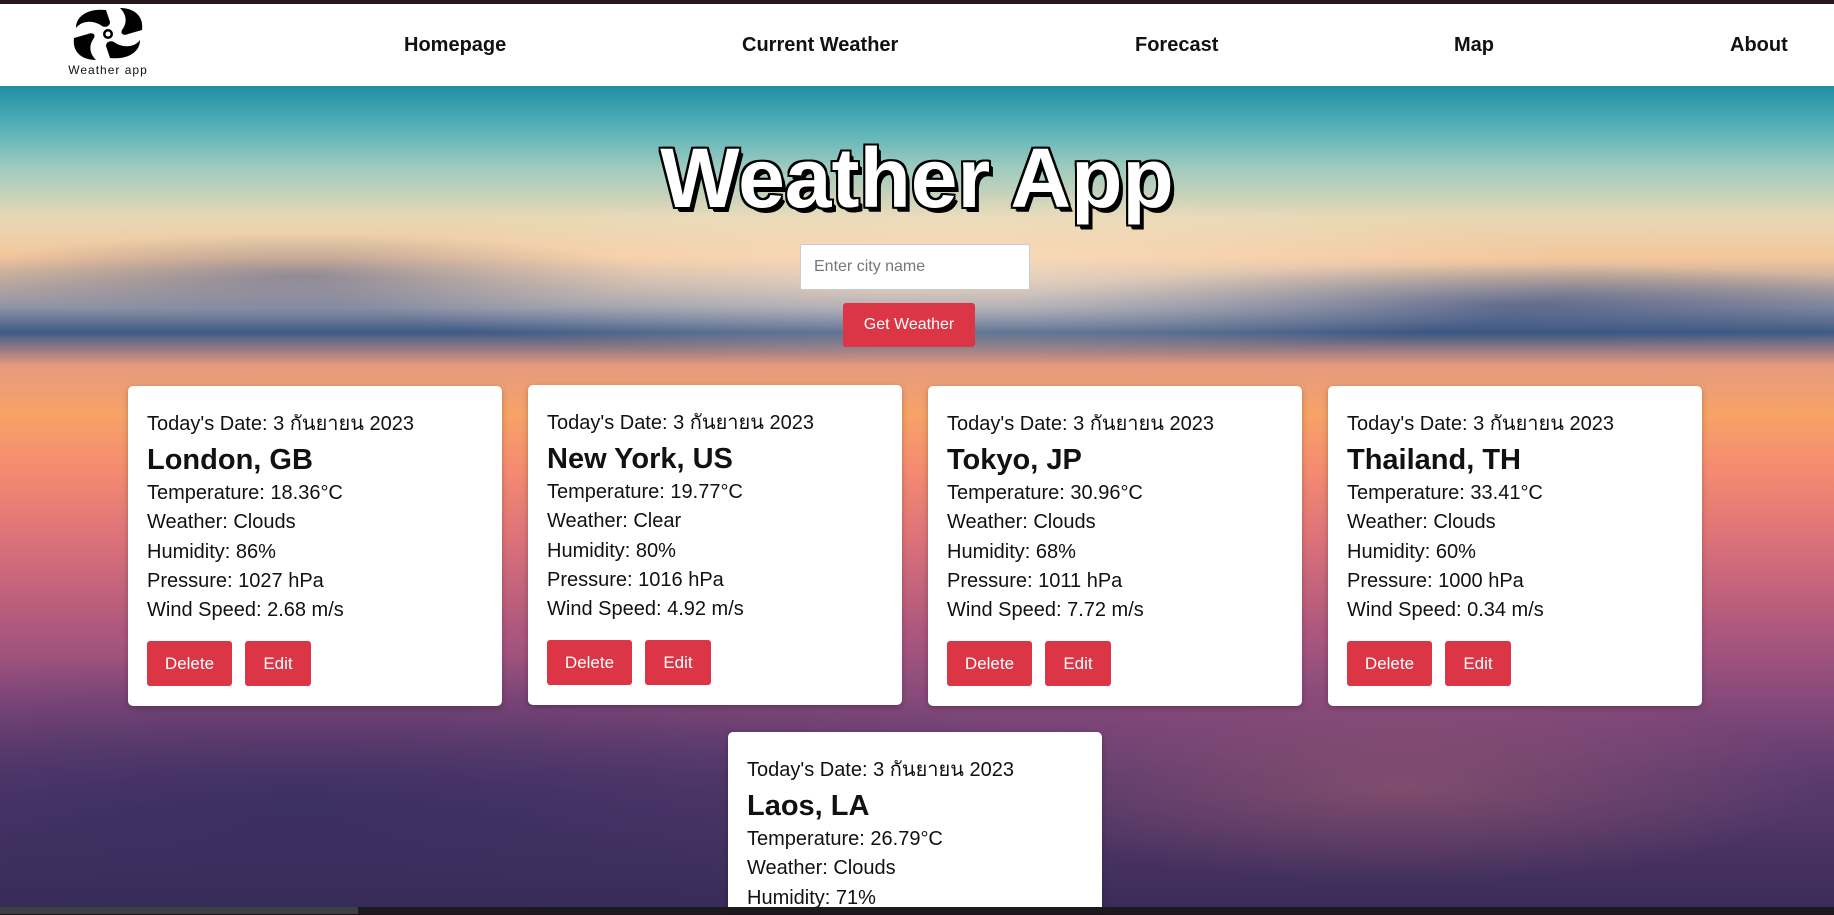 The width and height of the screenshot is (1834, 915). What do you see at coordinates (108, 34) in the screenshot?
I see `swirl-logo-icon` at bounding box center [108, 34].